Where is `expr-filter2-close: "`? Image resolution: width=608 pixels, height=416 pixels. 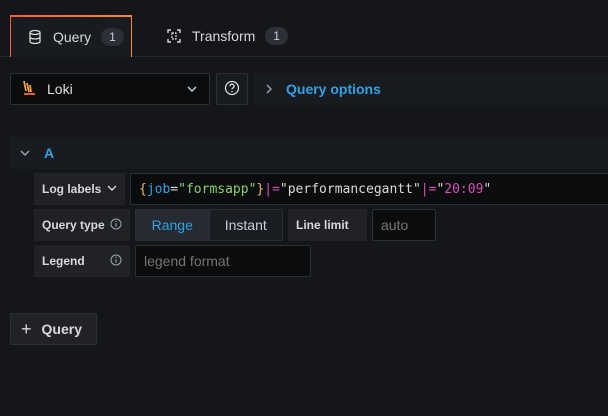 expr-filter2-close: " is located at coordinates (487, 189).